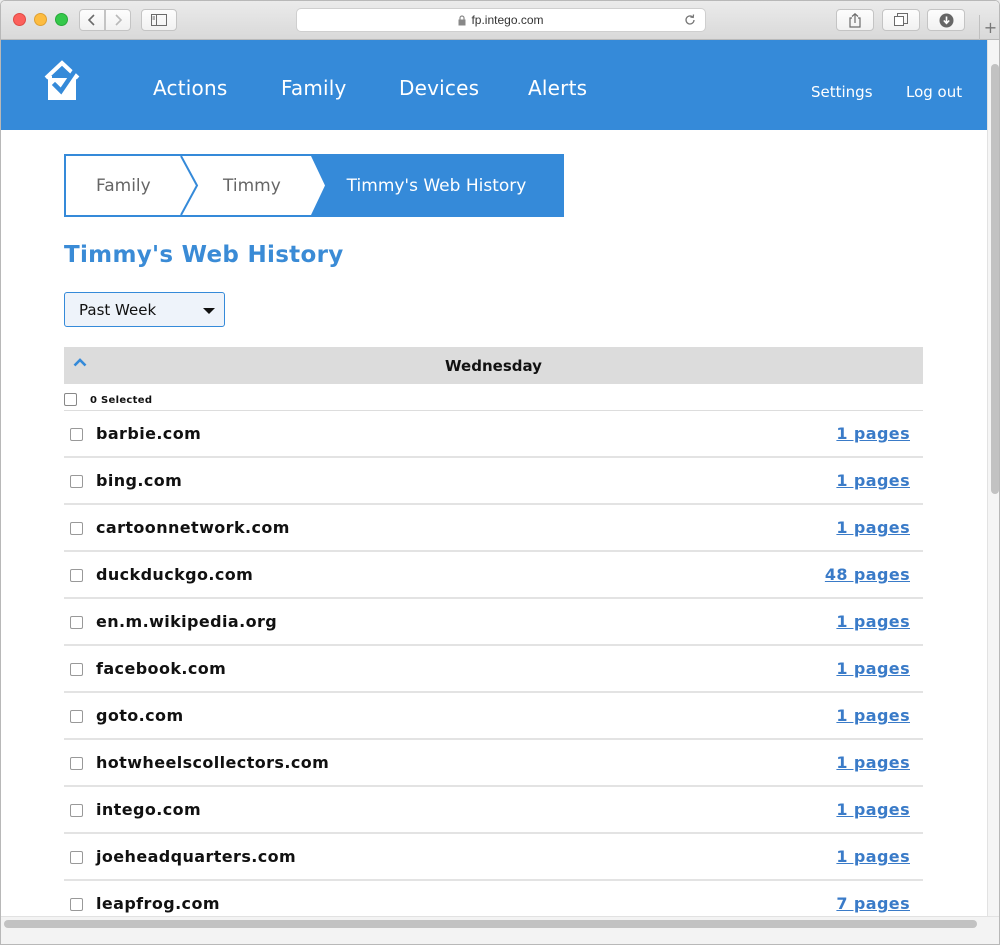 This screenshot has height=945, width=1000. I want to click on lock-icon, so click(462, 19).